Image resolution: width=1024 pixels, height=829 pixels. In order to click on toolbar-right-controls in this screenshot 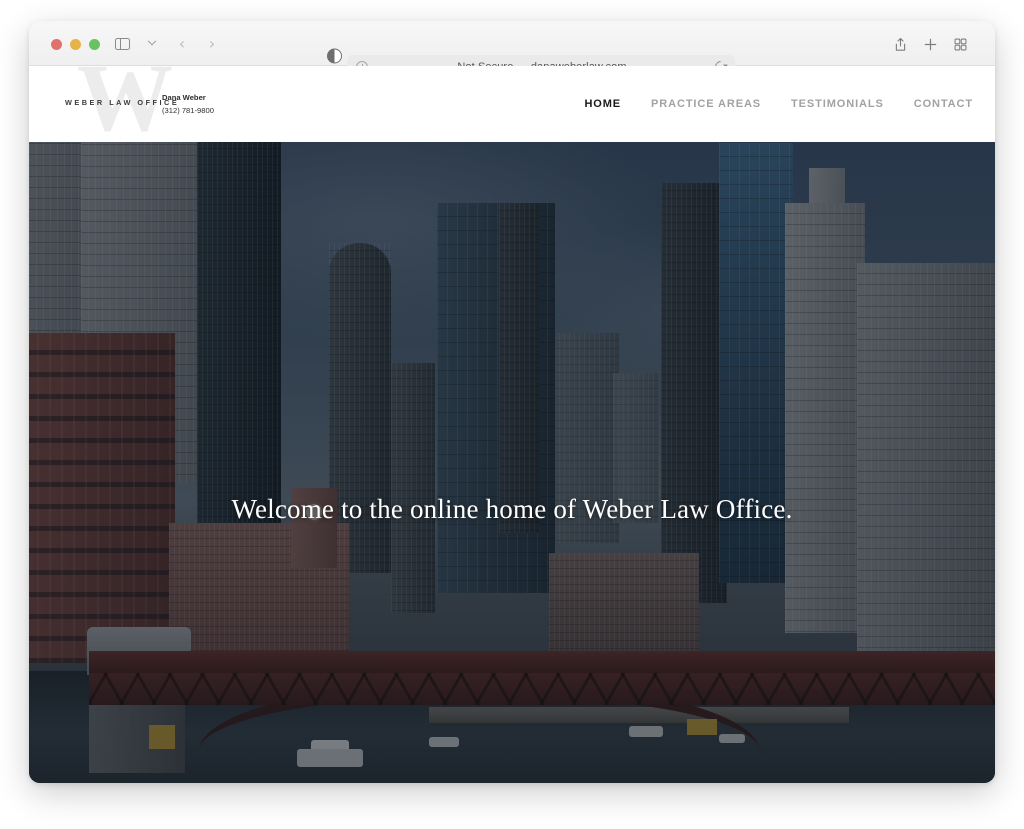, I will do `click(930, 44)`.